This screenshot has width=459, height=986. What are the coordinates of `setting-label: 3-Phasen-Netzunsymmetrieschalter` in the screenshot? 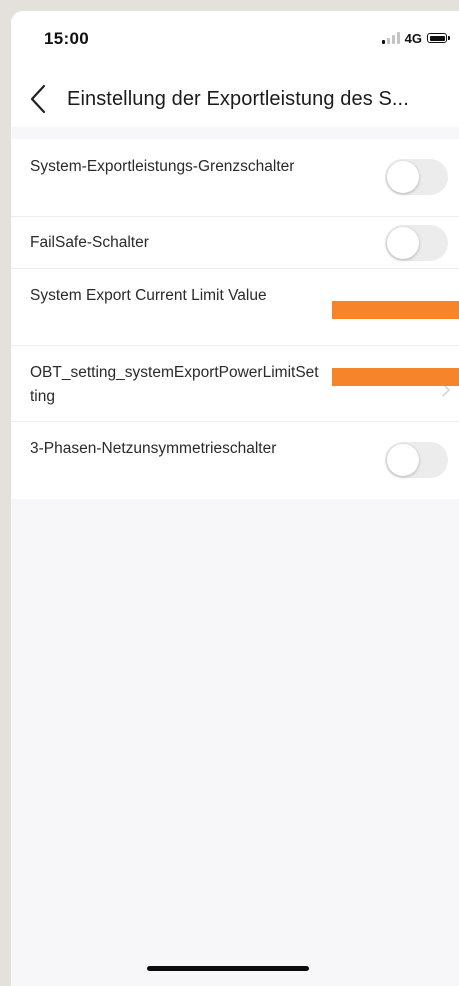 It's located at (153, 448).